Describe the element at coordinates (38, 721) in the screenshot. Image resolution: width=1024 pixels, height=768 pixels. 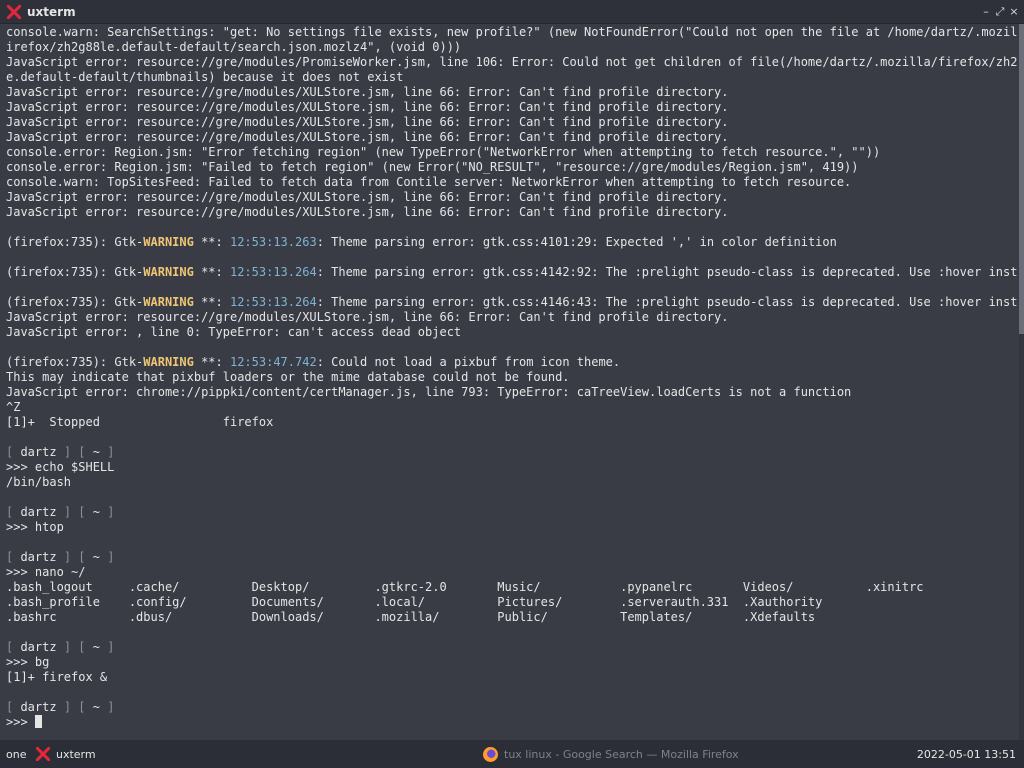
I see `terminal-cursor` at that location.